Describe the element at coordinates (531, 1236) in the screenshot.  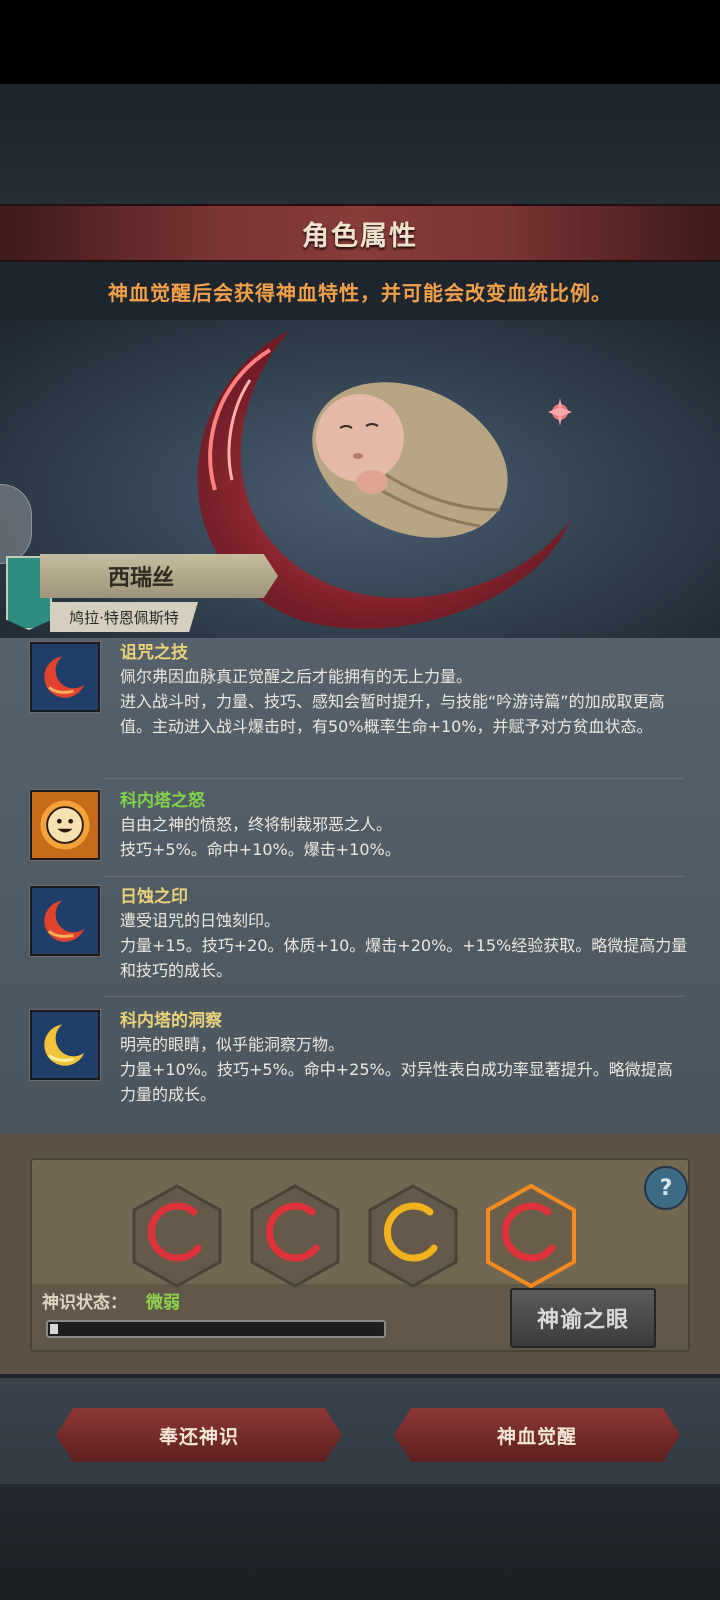
I see `divine-slot-4-selected` at that location.